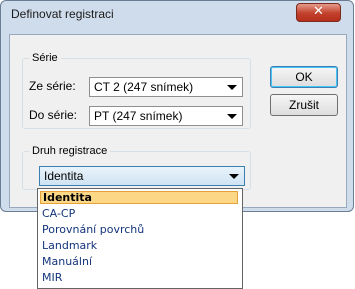 This screenshot has width=355, height=289. I want to click on to-series-select: PT (247 snímek), so click(166, 116).